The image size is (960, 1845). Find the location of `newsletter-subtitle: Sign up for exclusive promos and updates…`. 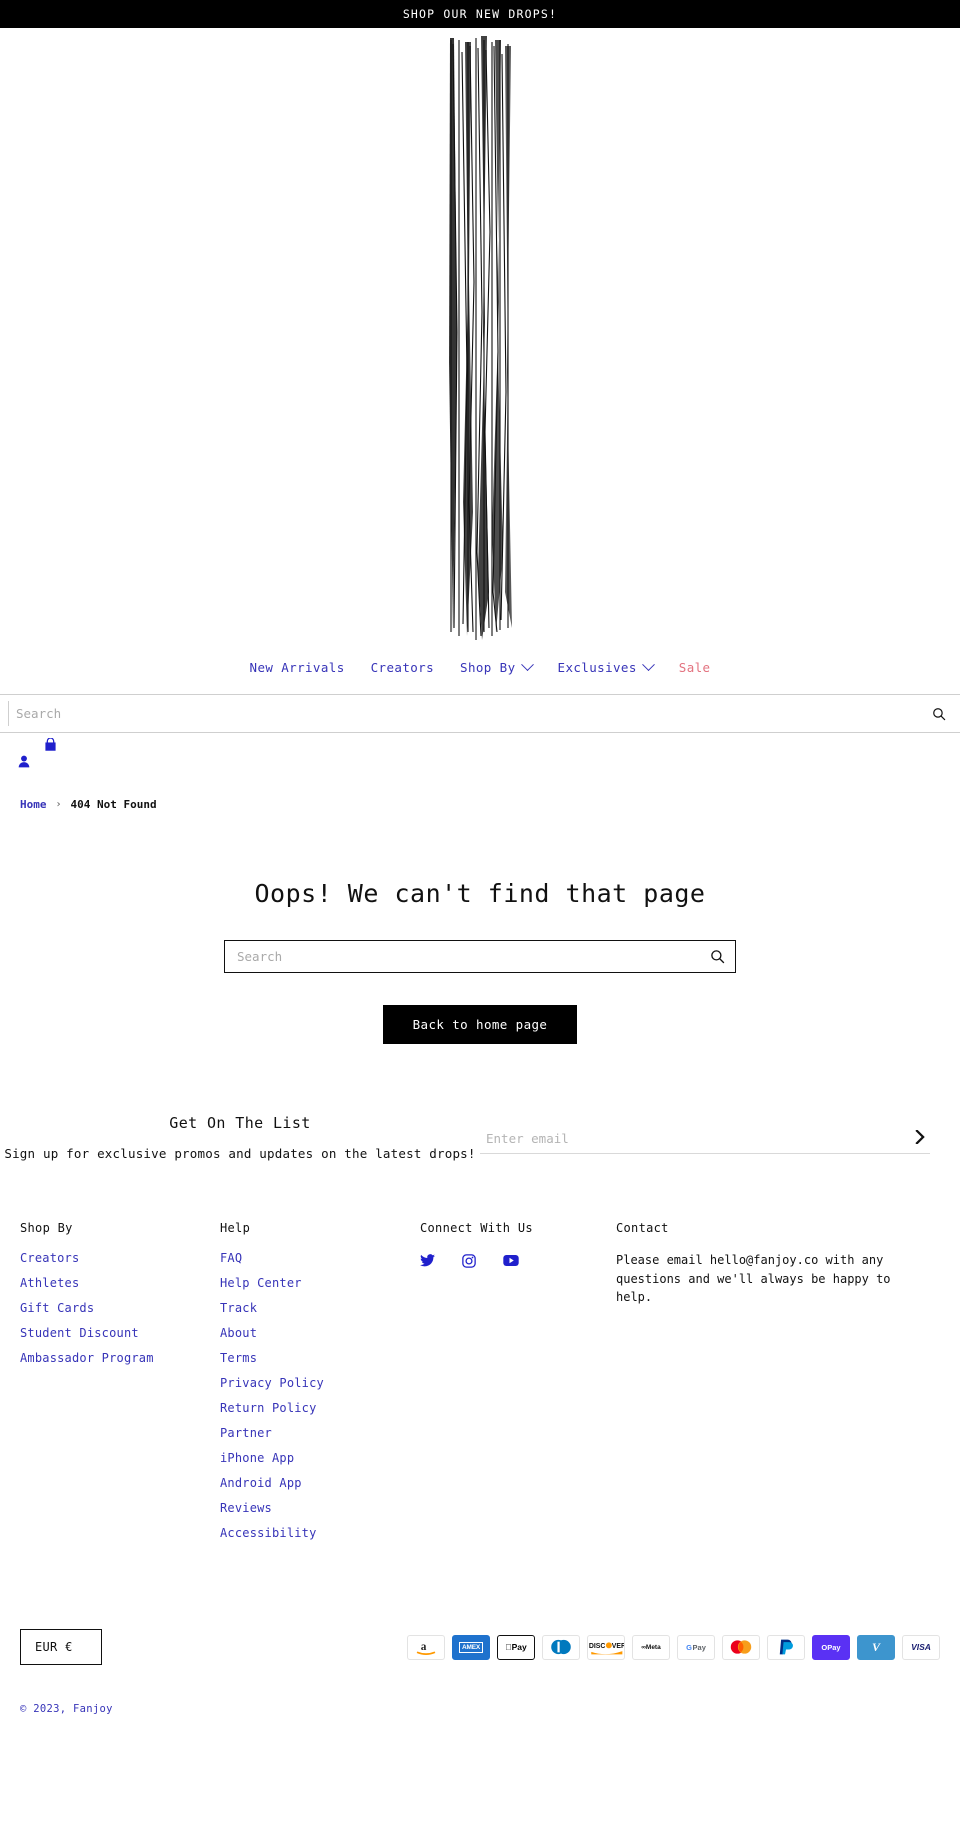

newsletter-subtitle: Sign up for exclusive promos and updates… is located at coordinates (240, 1153).